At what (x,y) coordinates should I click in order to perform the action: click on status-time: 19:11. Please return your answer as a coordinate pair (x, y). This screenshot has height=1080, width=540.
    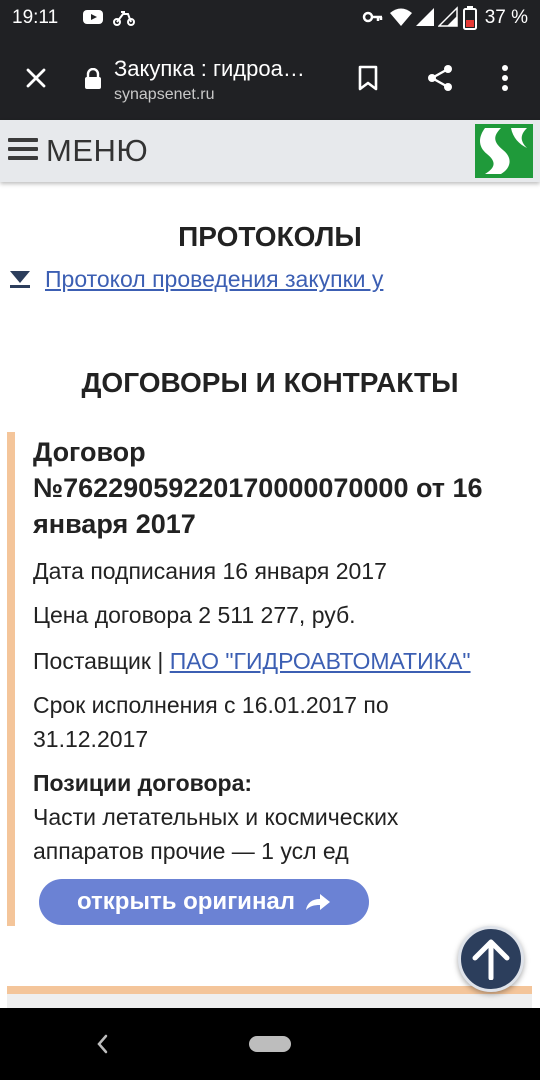
    Looking at the image, I should click on (35, 17).